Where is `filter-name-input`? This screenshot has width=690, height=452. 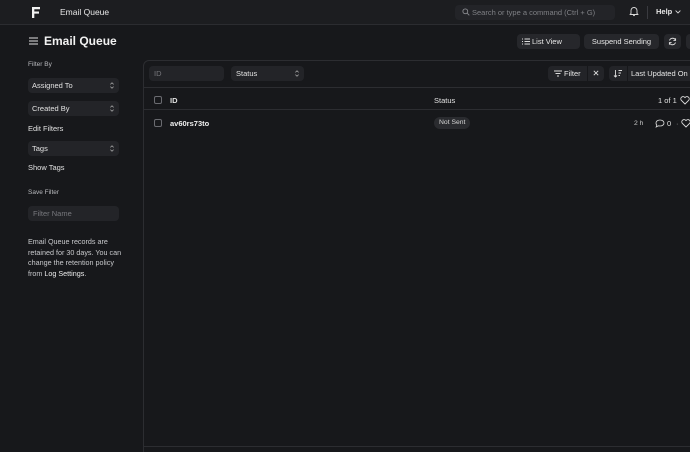 filter-name-input is located at coordinates (73, 213).